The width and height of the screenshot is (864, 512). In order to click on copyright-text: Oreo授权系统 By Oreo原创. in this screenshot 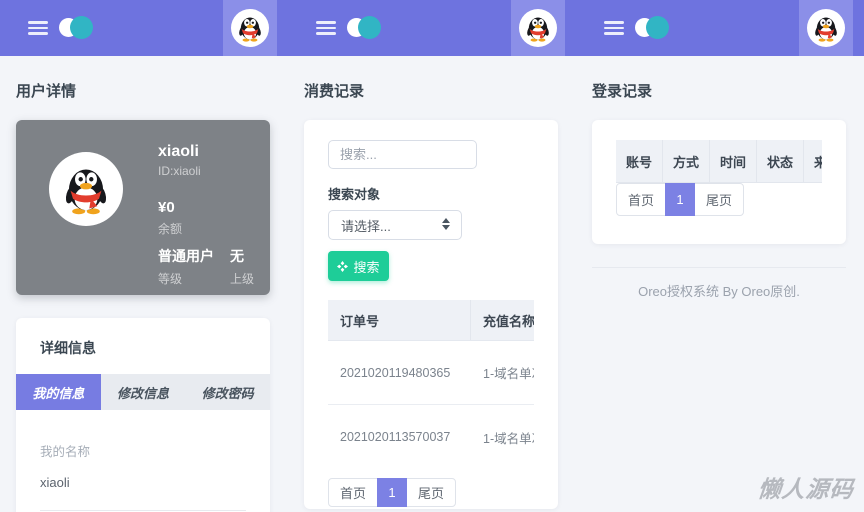, I will do `click(719, 291)`.